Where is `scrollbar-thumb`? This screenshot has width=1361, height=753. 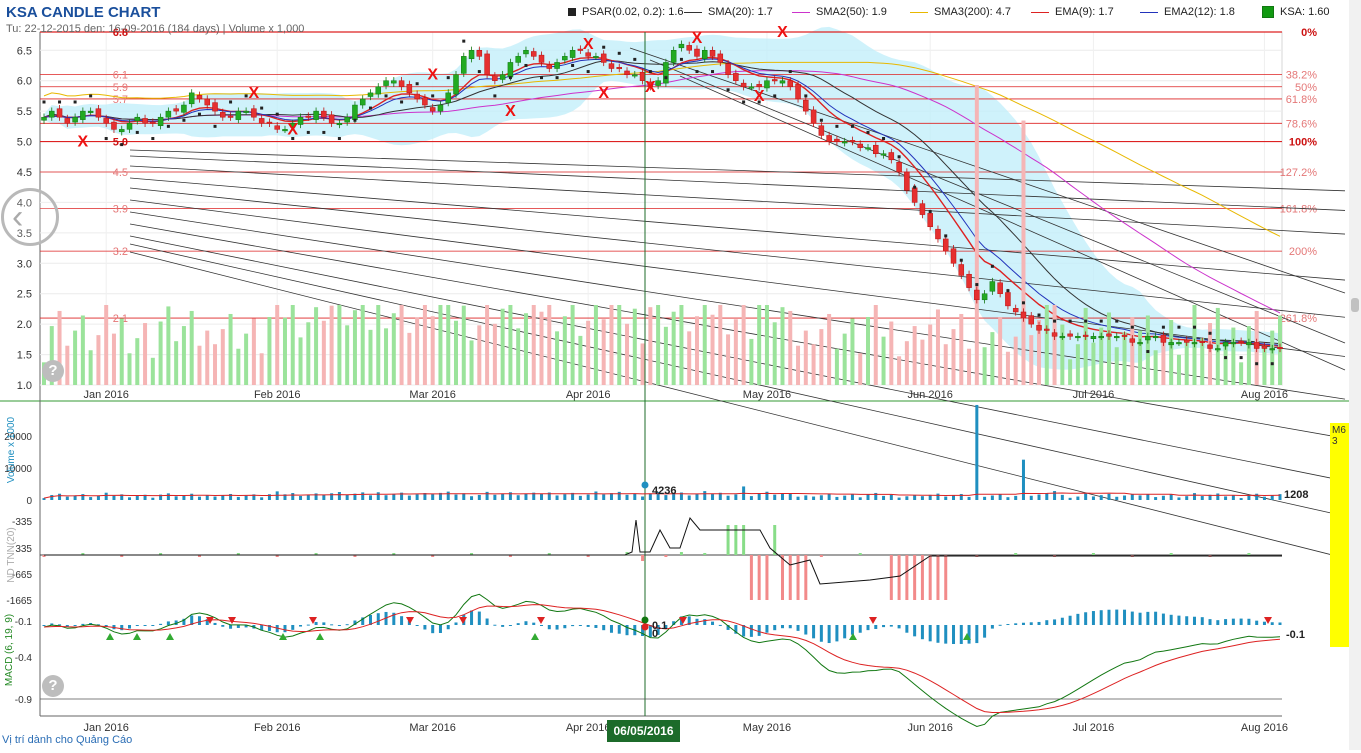 scrollbar-thumb is located at coordinates (1355, 305).